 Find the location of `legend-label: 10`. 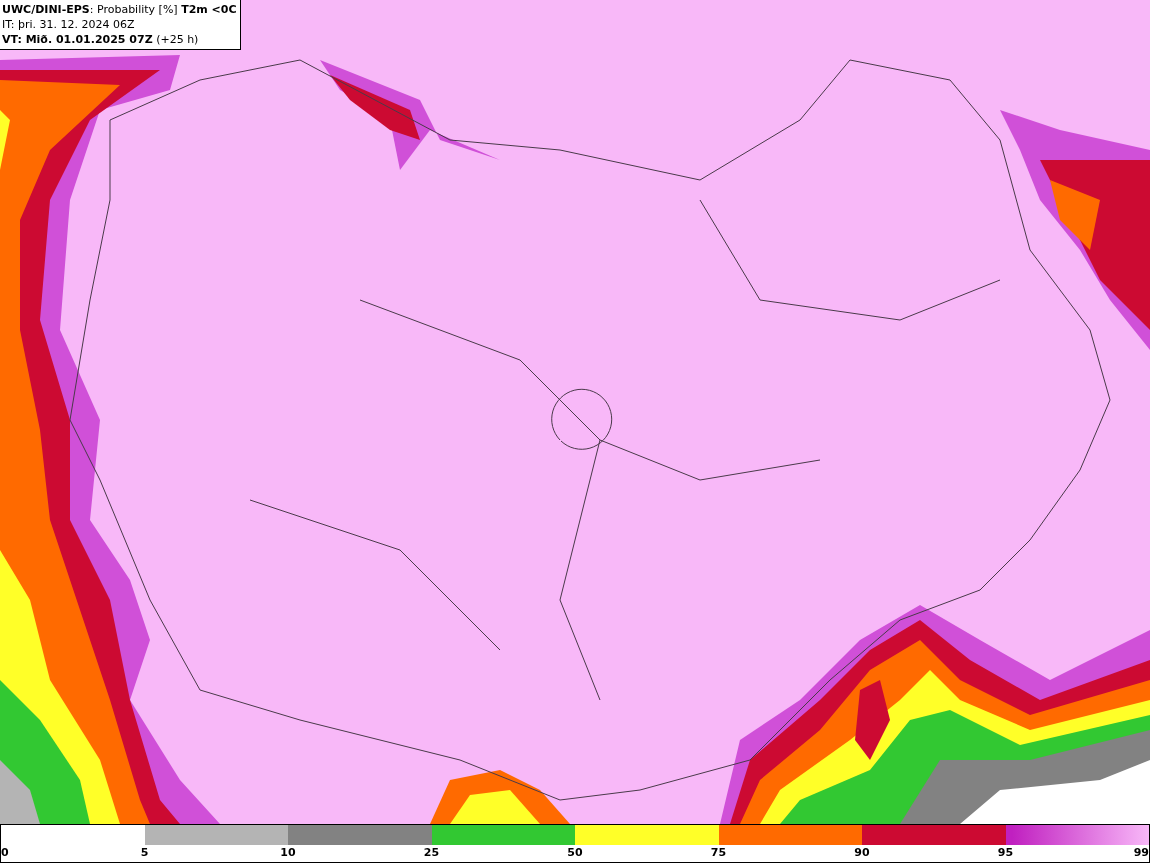

legend-label: 10 is located at coordinates (288, 853).